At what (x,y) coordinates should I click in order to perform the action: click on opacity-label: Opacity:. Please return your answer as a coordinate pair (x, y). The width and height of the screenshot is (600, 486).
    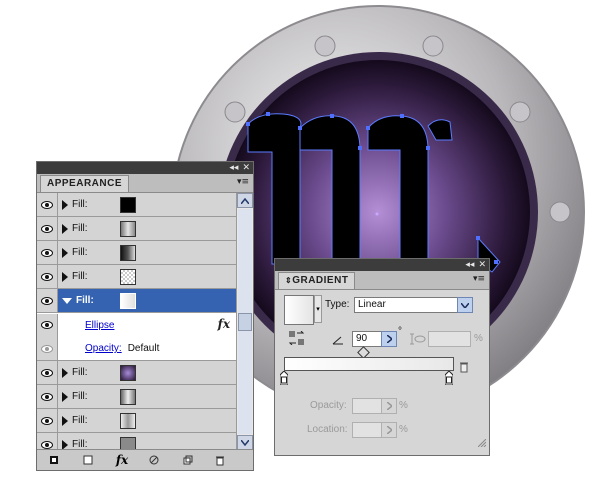
    Looking at the image, I should click on (328, 405).